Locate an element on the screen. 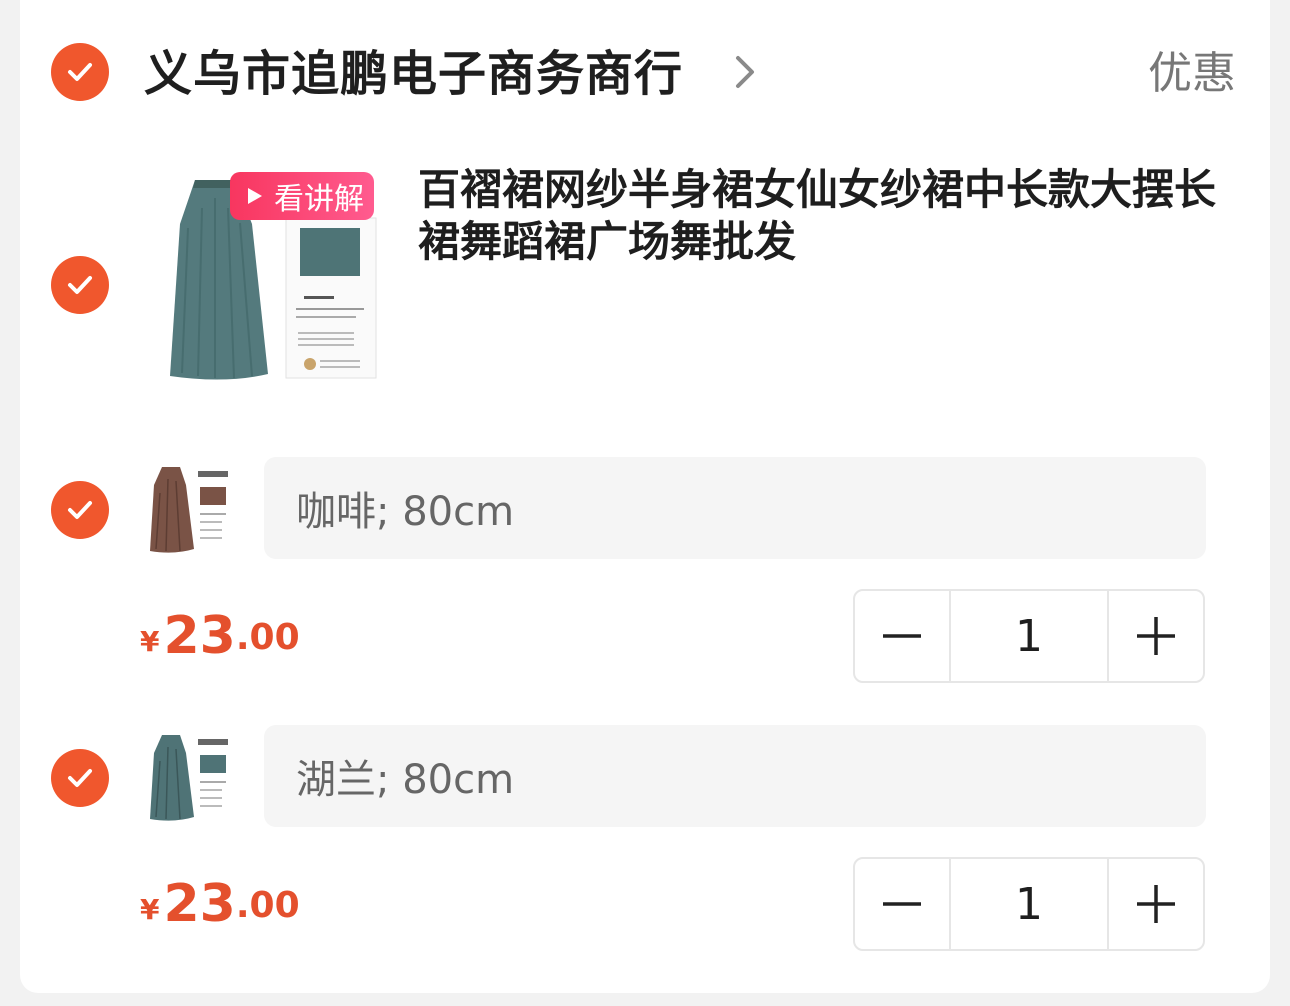  video-badge-label: 看讲解 is located at coordinates (319, 199).